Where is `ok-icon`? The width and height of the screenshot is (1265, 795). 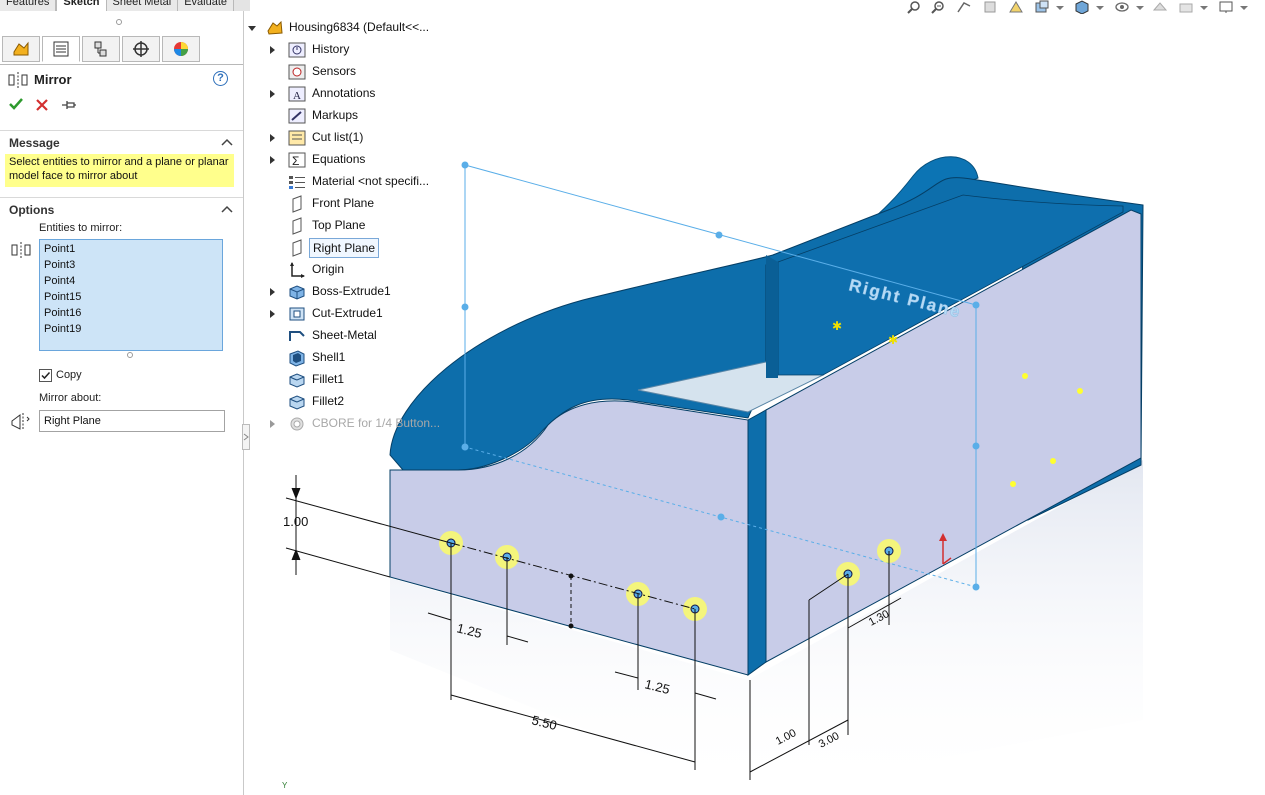
ok-icon is located at coordinates (16, 104).